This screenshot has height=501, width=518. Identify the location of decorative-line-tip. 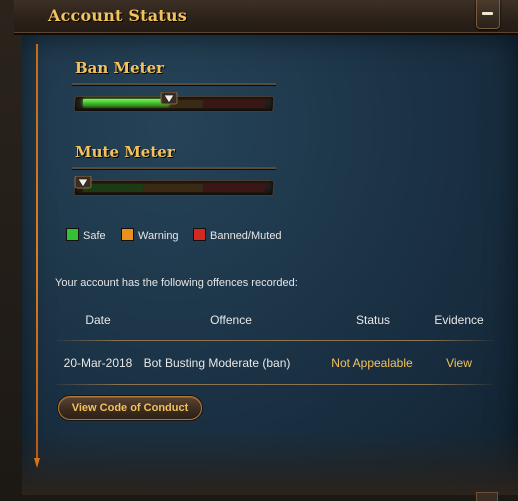
(37, 463).